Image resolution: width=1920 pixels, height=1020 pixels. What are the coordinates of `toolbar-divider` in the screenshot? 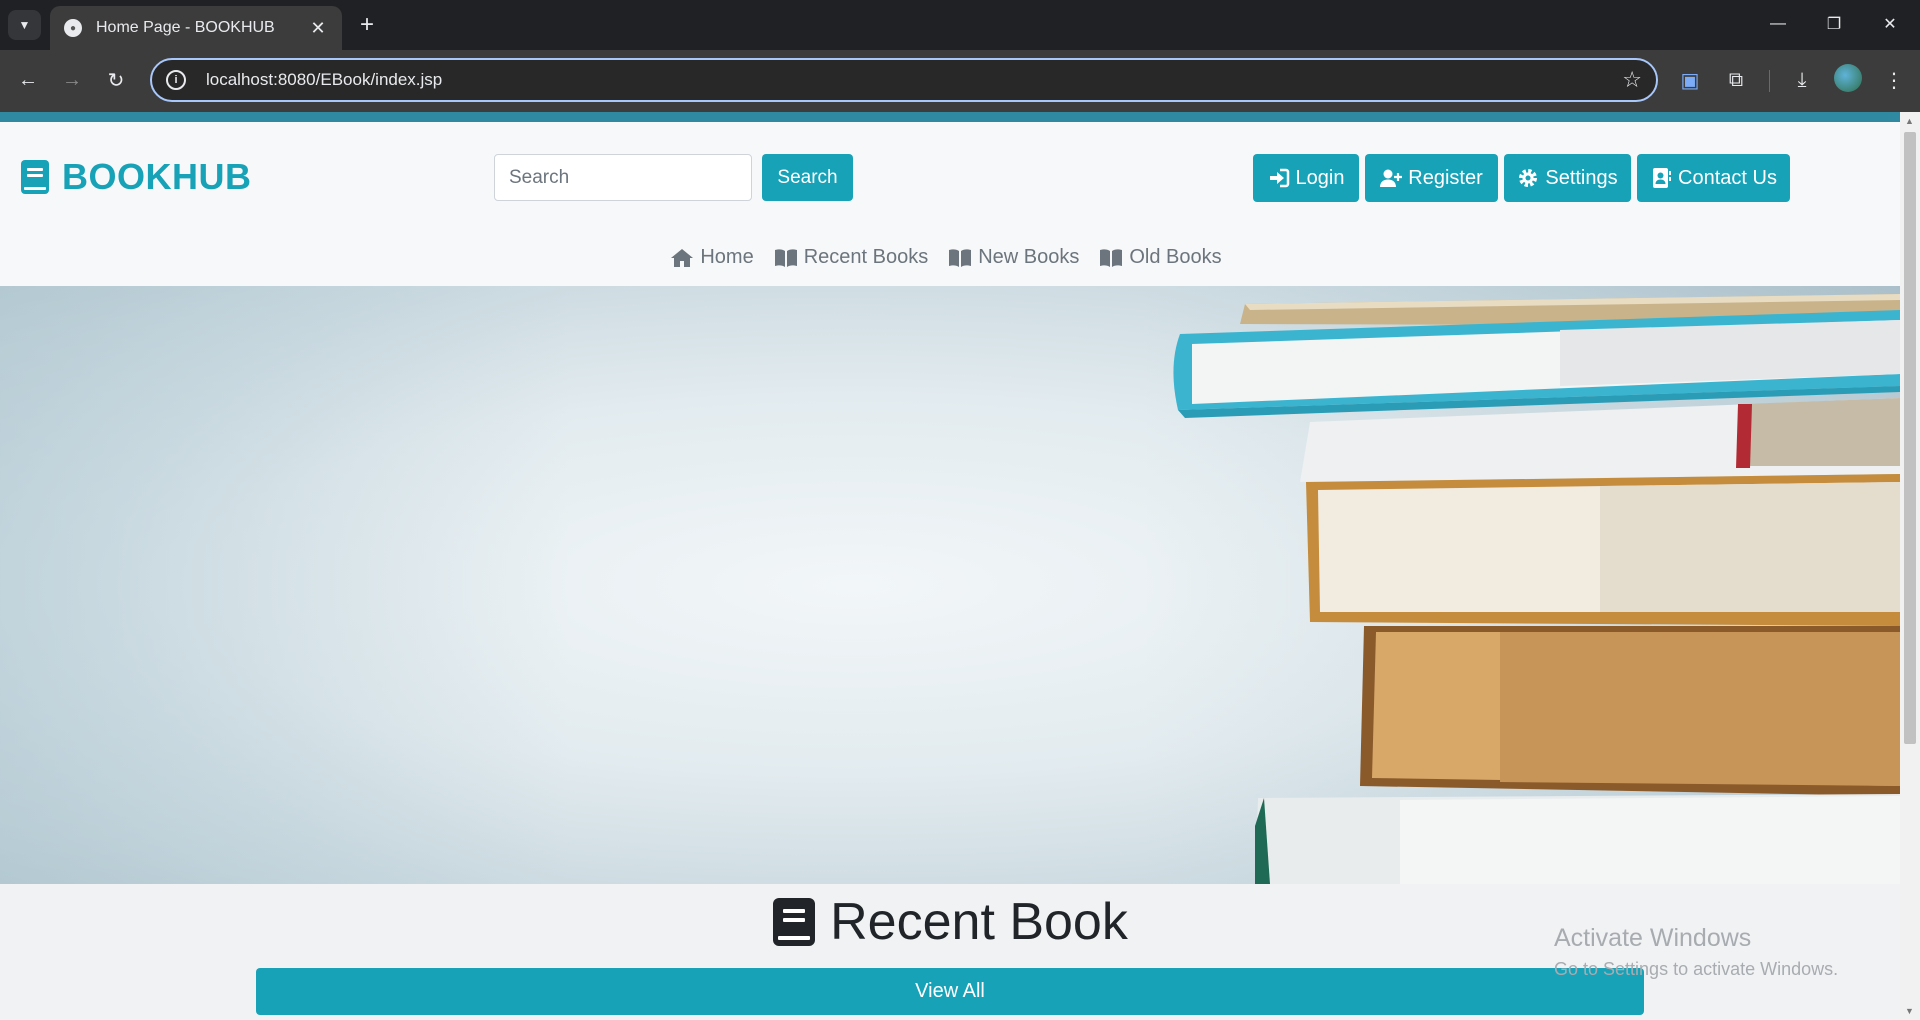 It's located at (1769, 81).